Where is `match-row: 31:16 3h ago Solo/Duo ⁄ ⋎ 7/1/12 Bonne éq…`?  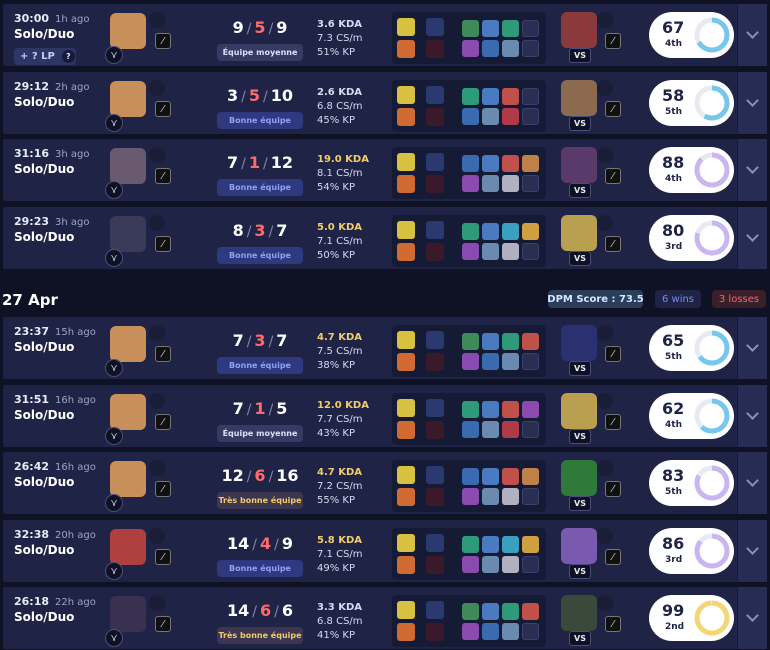
match-row: 31:16 3h ago Solo/Duo ⁄ ⋎ 7/1/12 Bonne éq… is located at coordinates (385, 170).